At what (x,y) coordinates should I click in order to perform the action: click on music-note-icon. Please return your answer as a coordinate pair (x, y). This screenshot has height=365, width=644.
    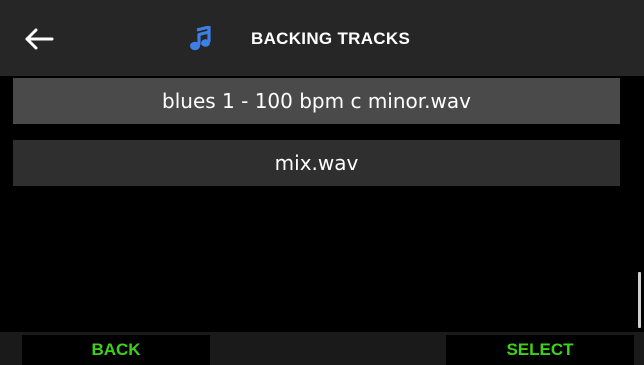
    Looking at the image, I should click on (200, 38).